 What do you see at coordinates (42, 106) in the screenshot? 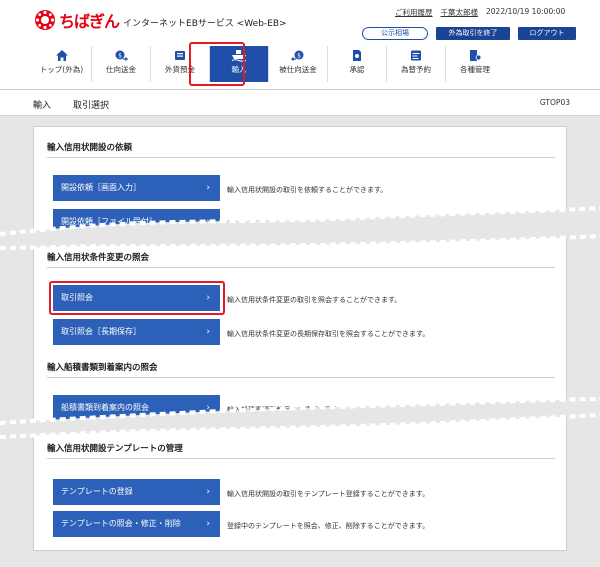
I see `breadcrumb-import: 輸入` at bounding box center [42, 106].